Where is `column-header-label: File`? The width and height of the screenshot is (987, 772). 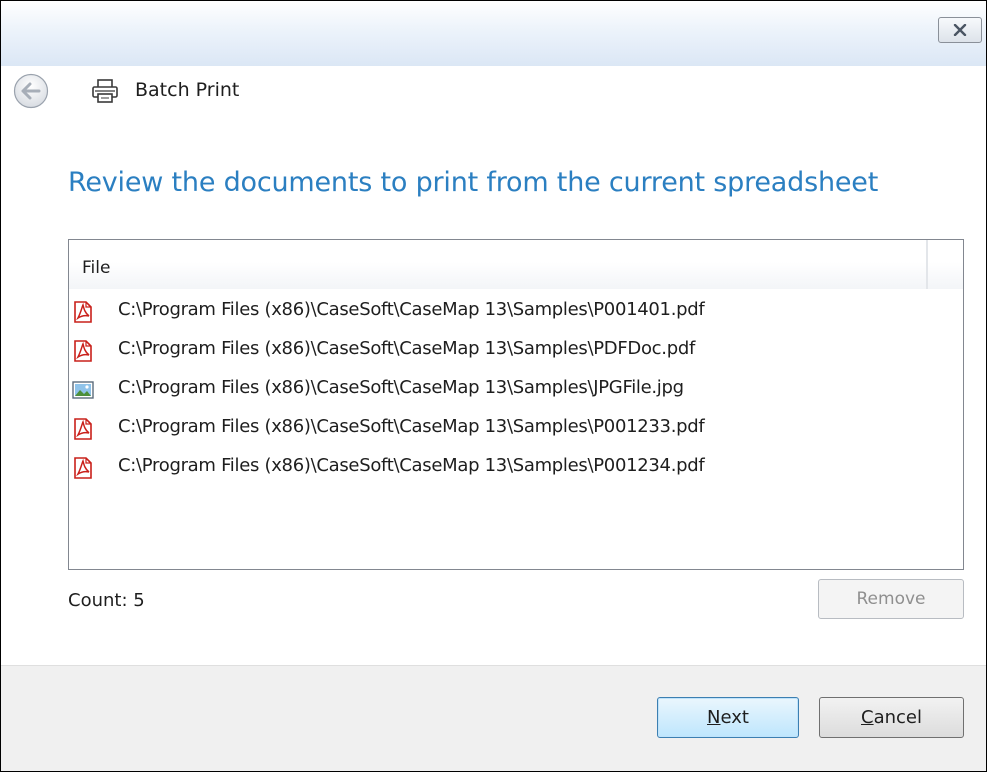 column-header-label: File is located at coordinates (96, 268).